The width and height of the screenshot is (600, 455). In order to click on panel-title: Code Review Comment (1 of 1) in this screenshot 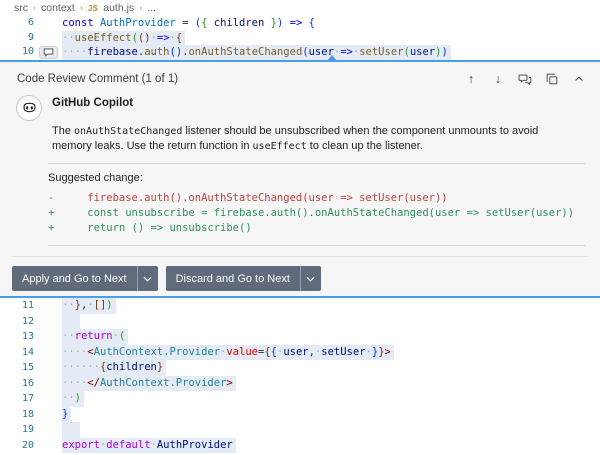, I will do `click(98, 79)`.